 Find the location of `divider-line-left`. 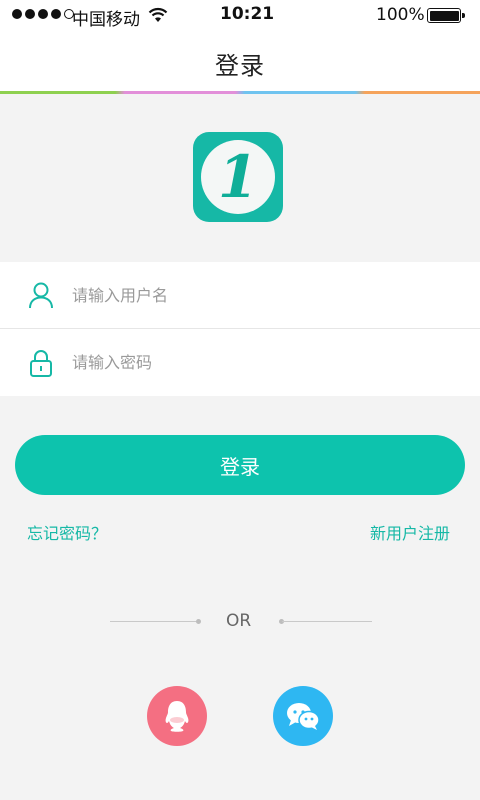

divider-line-left is located at coordinates (154, 621).